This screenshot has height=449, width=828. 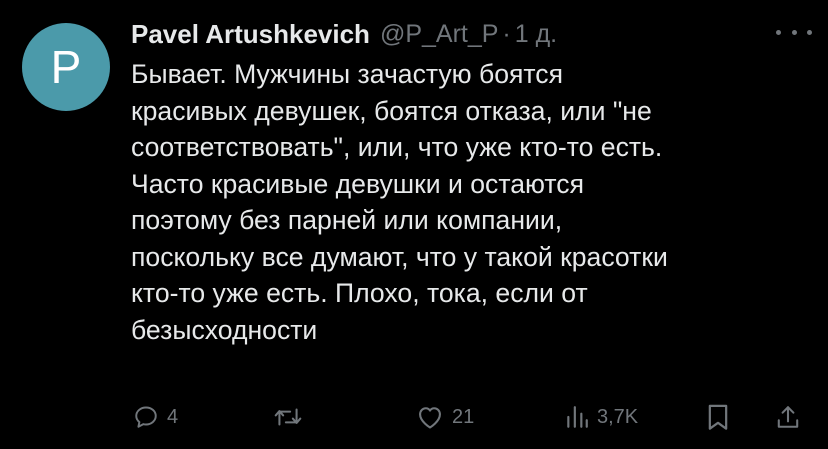 I want to click on tweet-header: Pavel Artushkevich @P_Art_P · 1 д., so click(x=344, y=34).